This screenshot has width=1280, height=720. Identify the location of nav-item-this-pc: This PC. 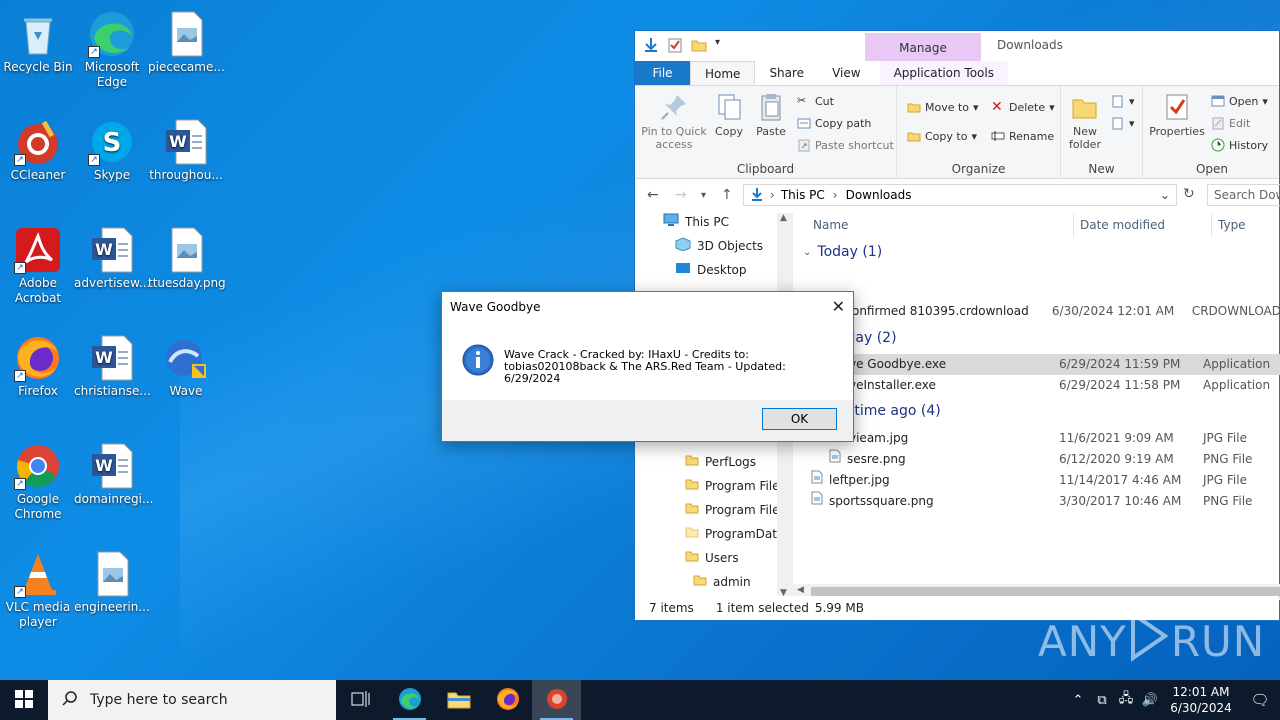
(696, 221).